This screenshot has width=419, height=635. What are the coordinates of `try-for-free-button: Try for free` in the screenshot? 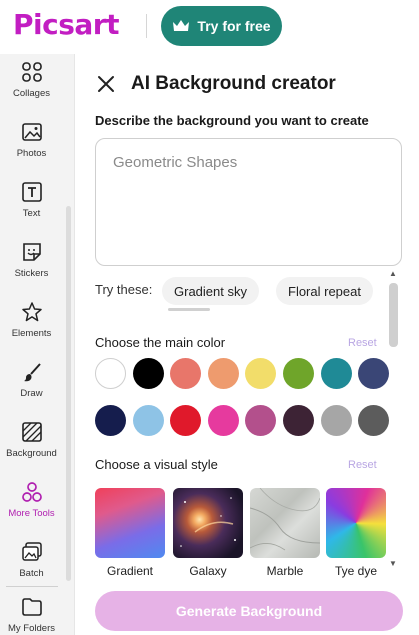 It's located at (221, 26).